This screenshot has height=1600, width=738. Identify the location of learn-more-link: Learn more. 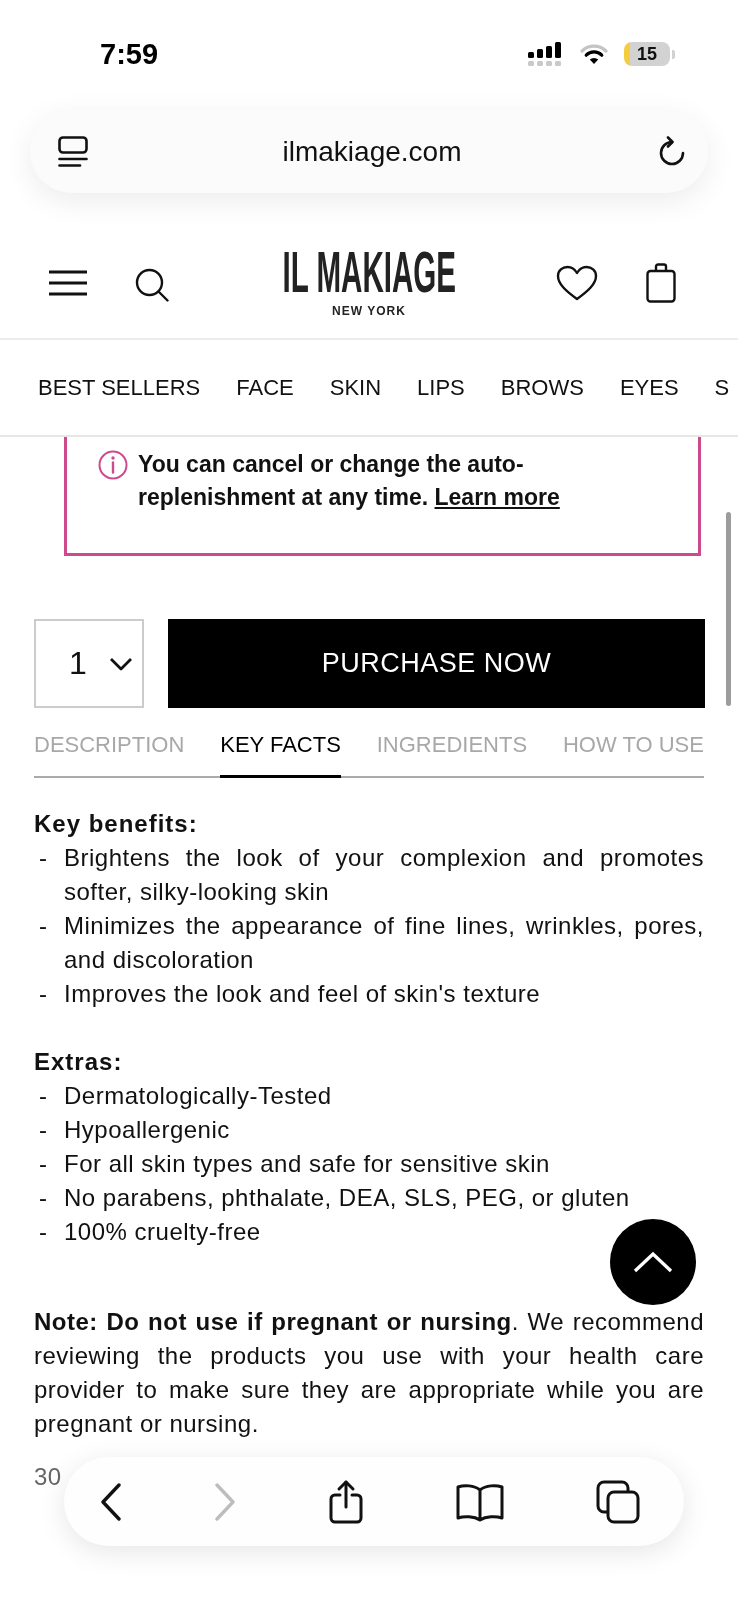
(497, 497).